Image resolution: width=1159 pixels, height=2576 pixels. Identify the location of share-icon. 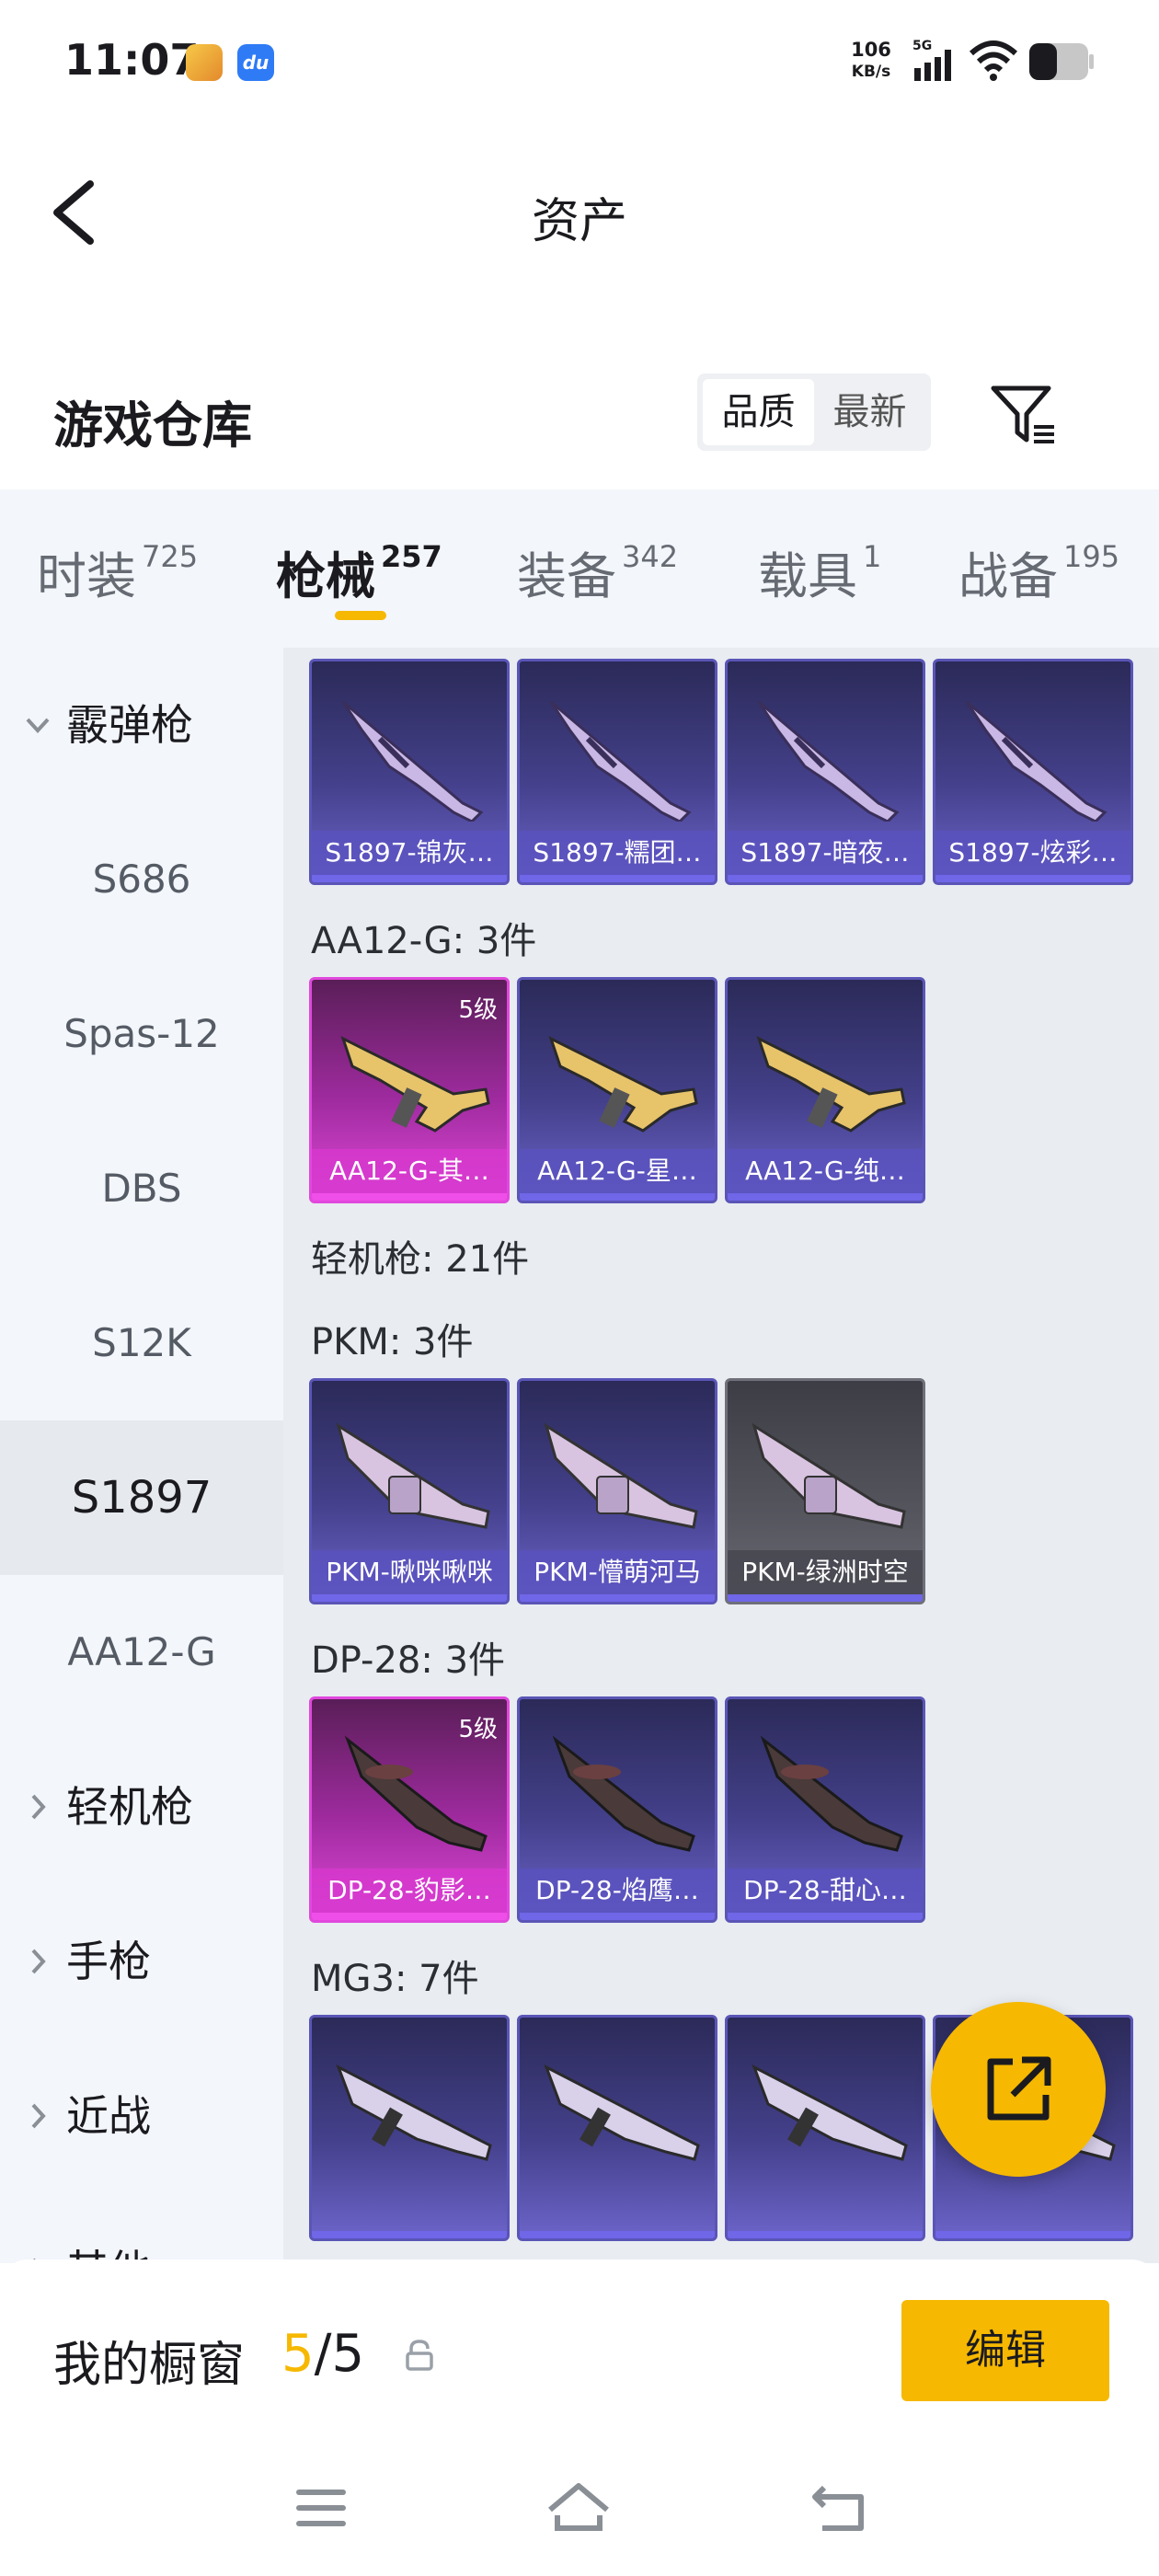
(1019, 2088).